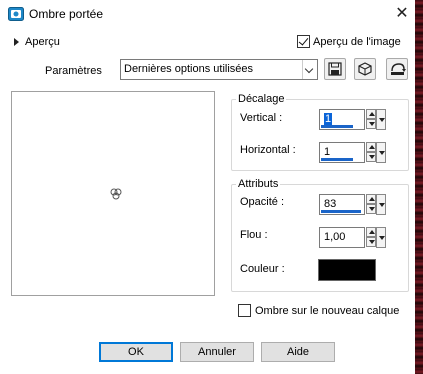  I want to click on opacity-spin-buttons, so click(376, 204).